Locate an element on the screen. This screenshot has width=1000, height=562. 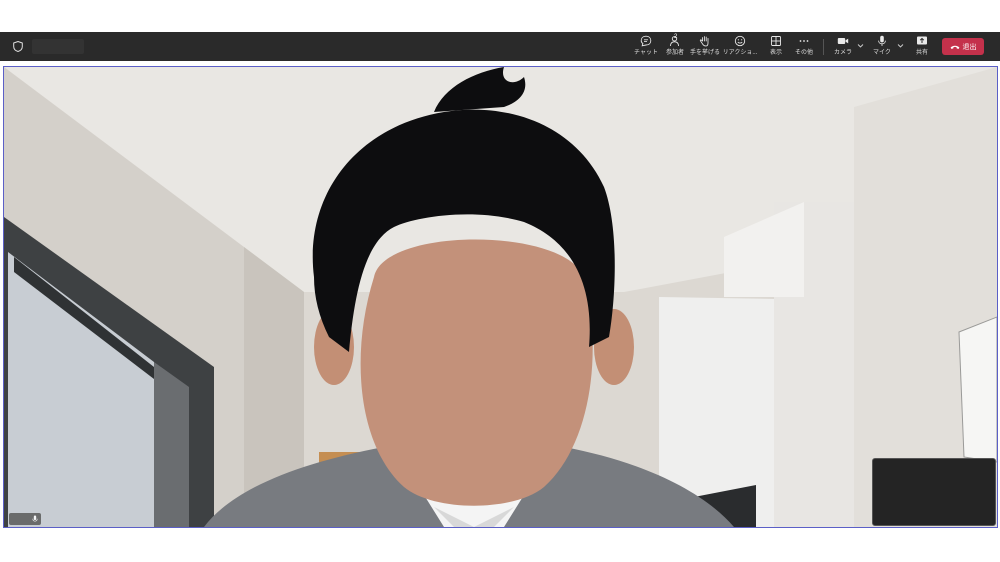
more-icon is located at coordinates (804, 41).